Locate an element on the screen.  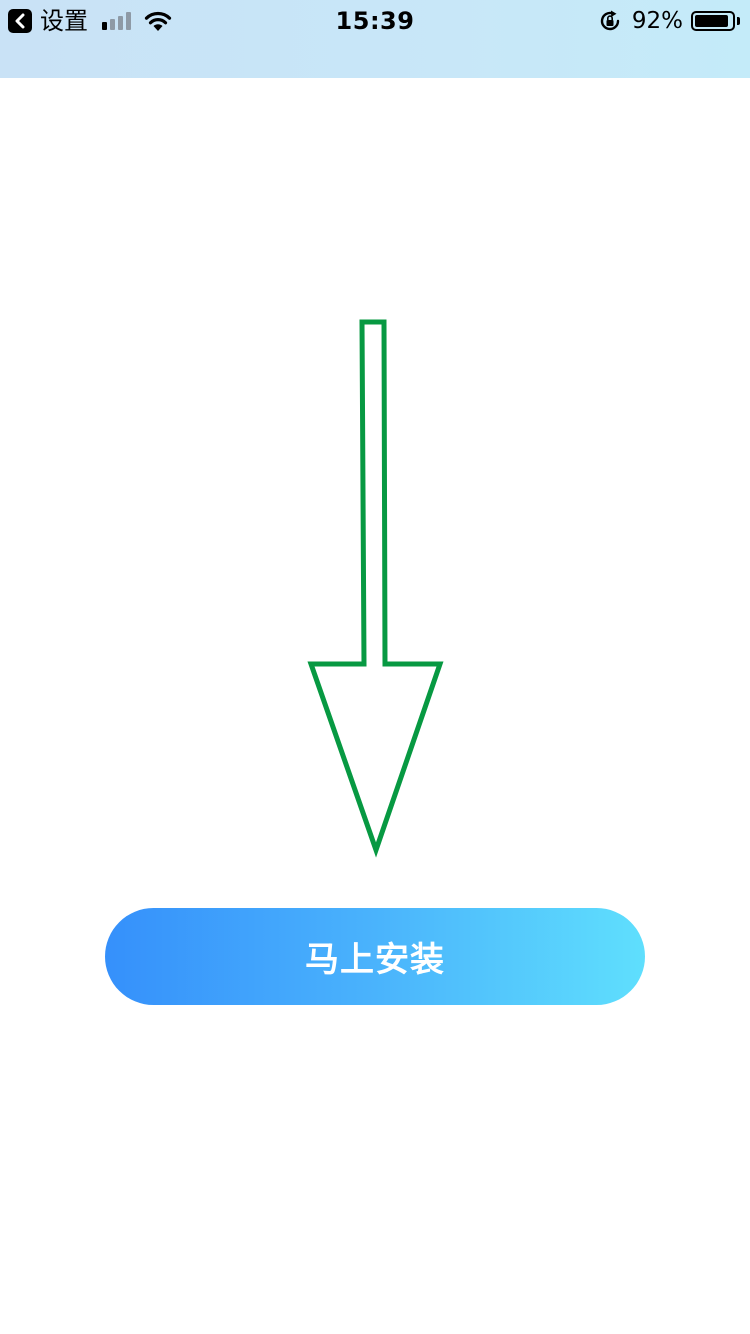
battery-percent: 92% is located at coordinates (657, 21).